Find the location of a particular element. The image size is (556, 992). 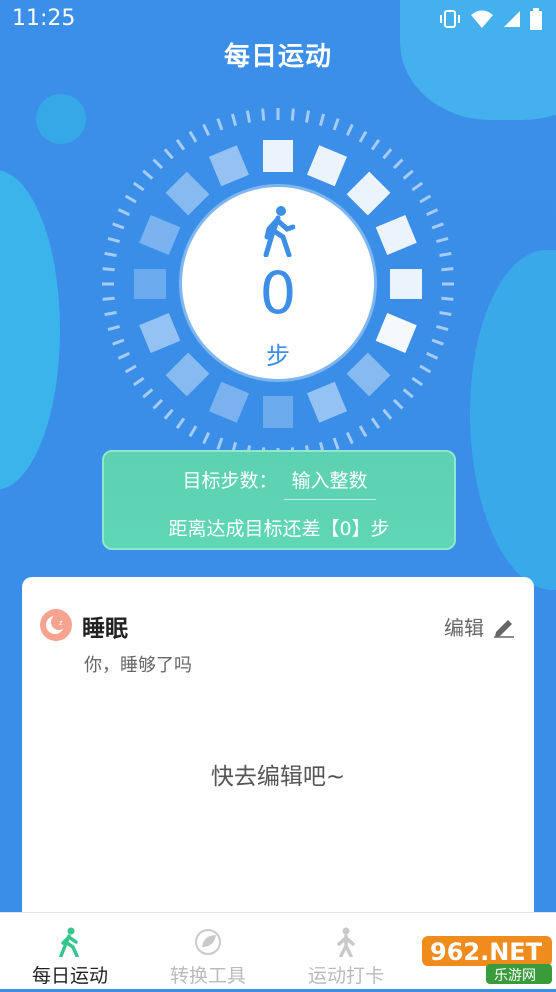

edit-label: 编辑 is located at coordinates (464, 628).